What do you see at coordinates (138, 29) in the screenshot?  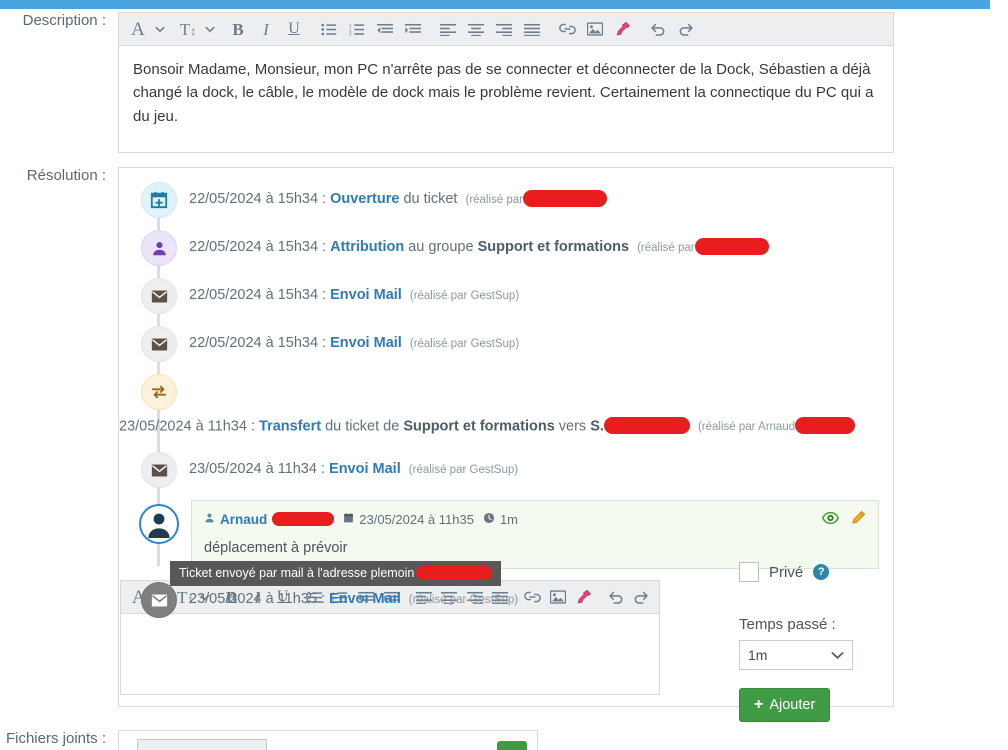 I see `text-color-icon: A` at bounding box center [138, 29].